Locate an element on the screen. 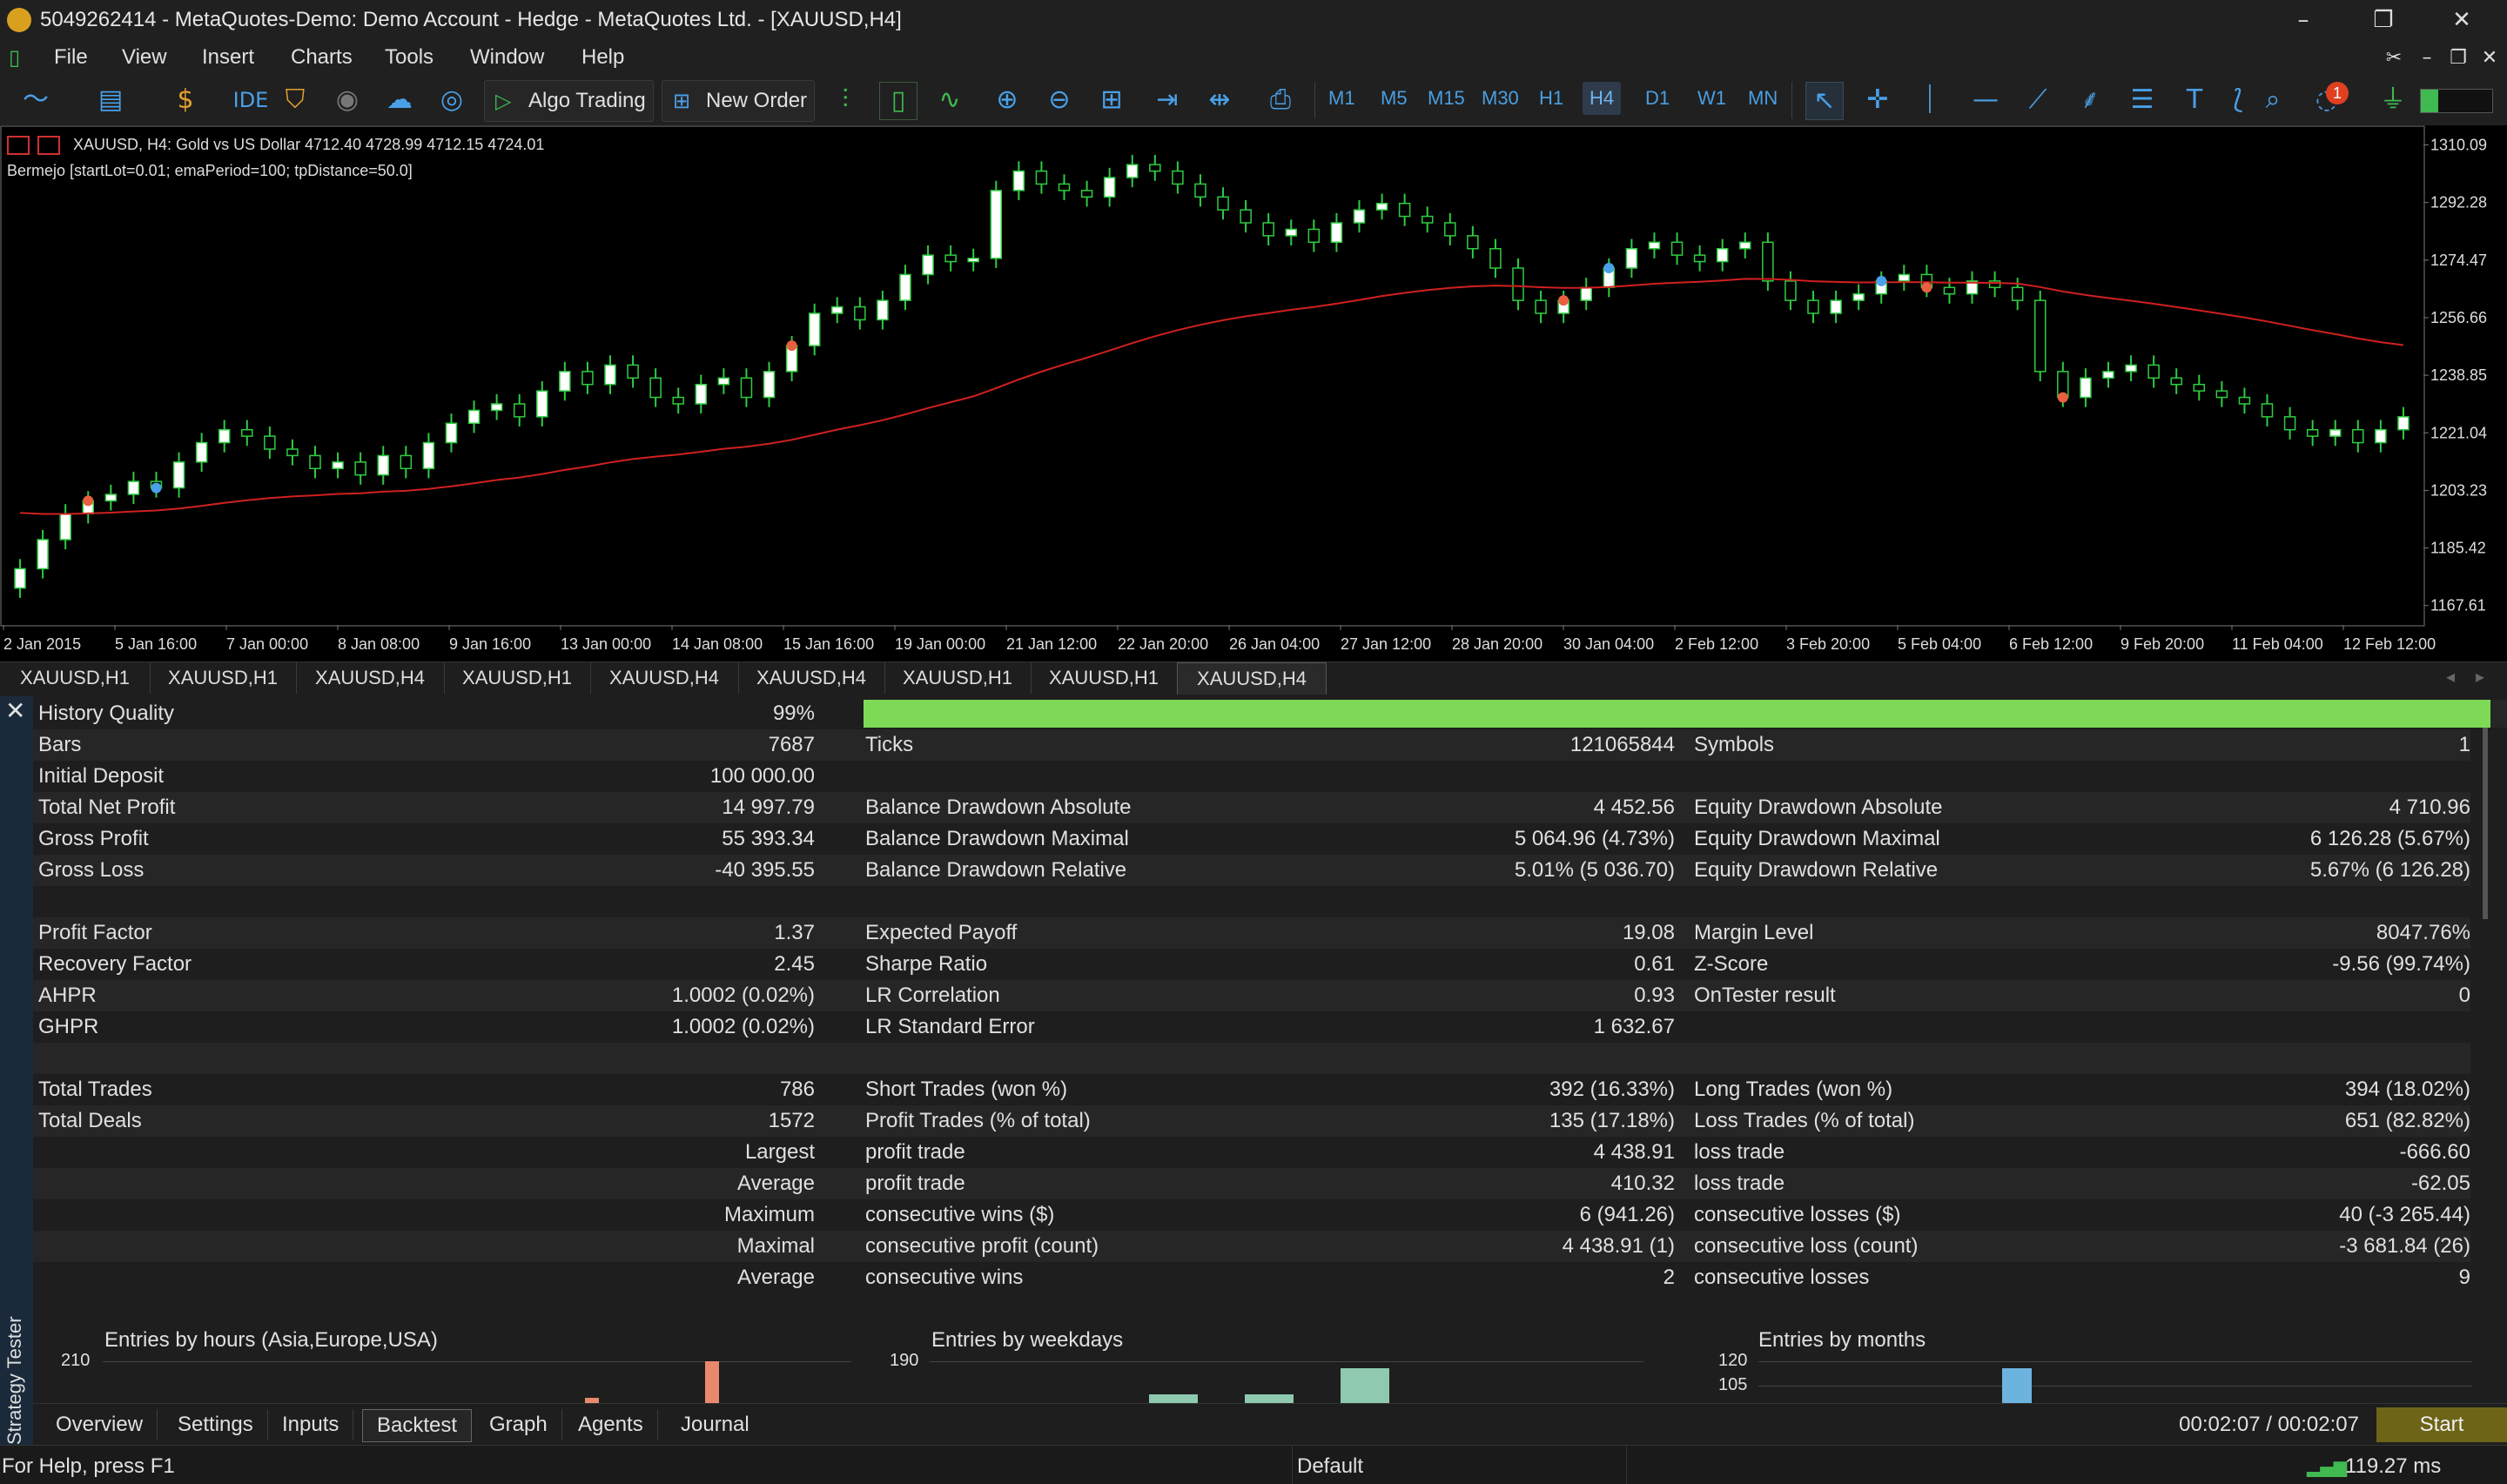 The height and width of the screenshot is (1484, 2507). months-chart-tick: 120 is located at coordinates (1733, 1361).